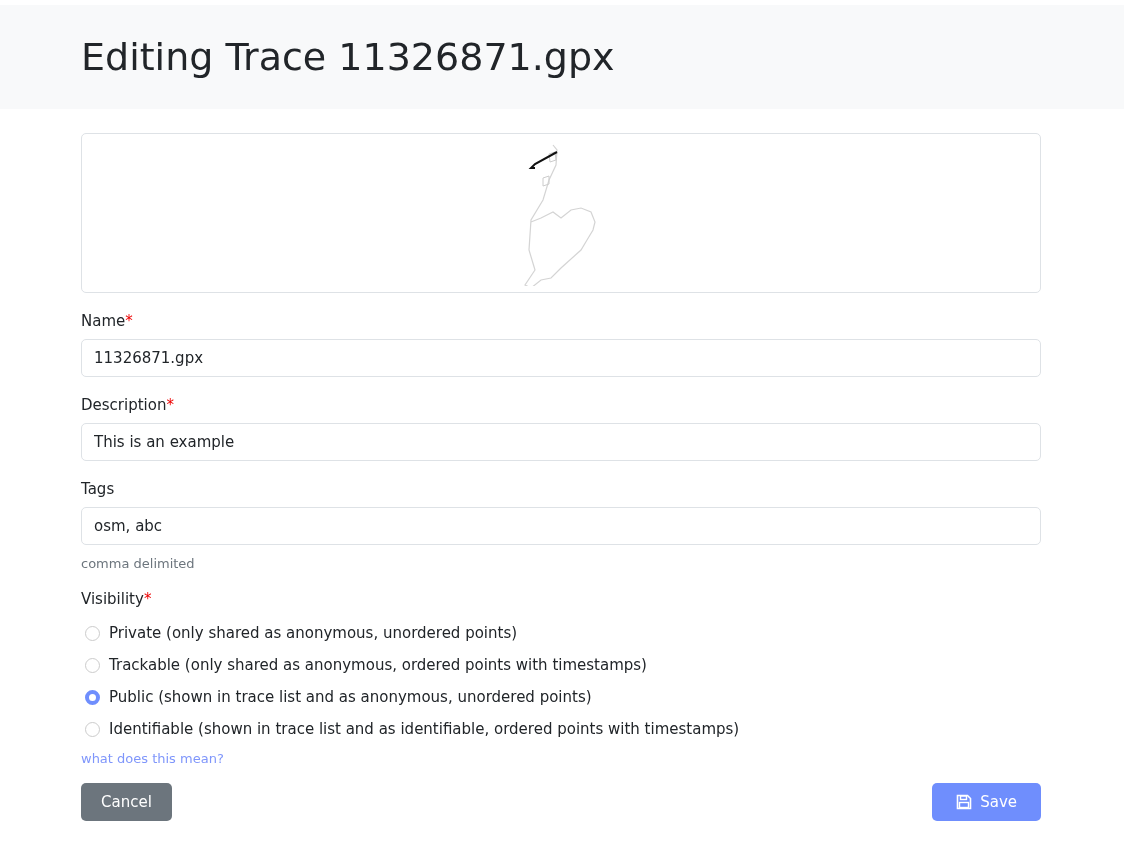 This screenshot has width=1124, height=866. Describe the element at coordinates (92, 697) in the screenshot. I see `radio-button` at that location.